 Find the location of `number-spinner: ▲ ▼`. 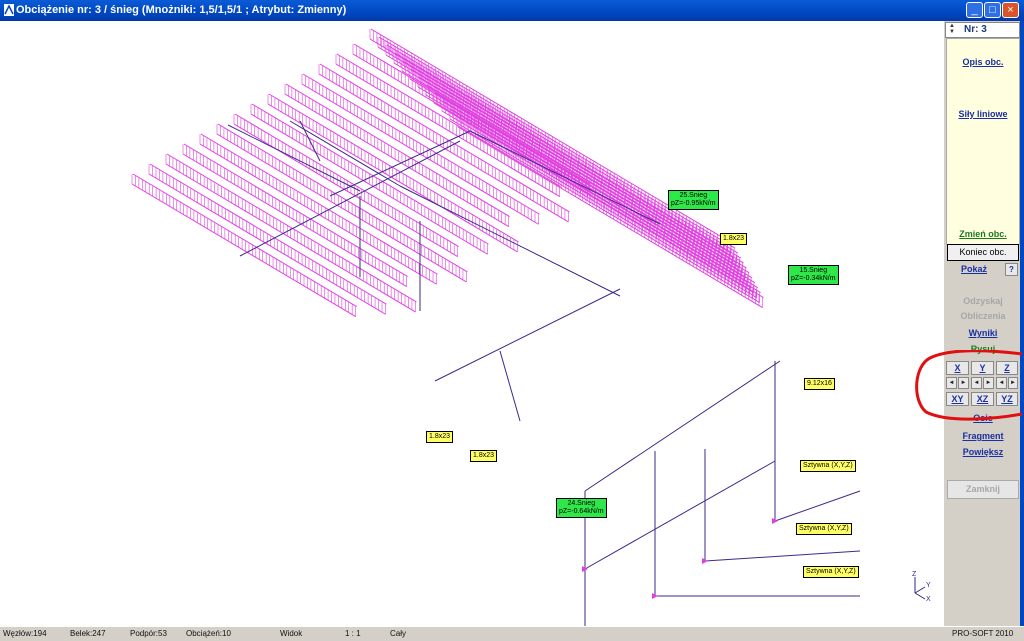

number-spinner: ▲ ▼ is located at coordinates (952, 30).